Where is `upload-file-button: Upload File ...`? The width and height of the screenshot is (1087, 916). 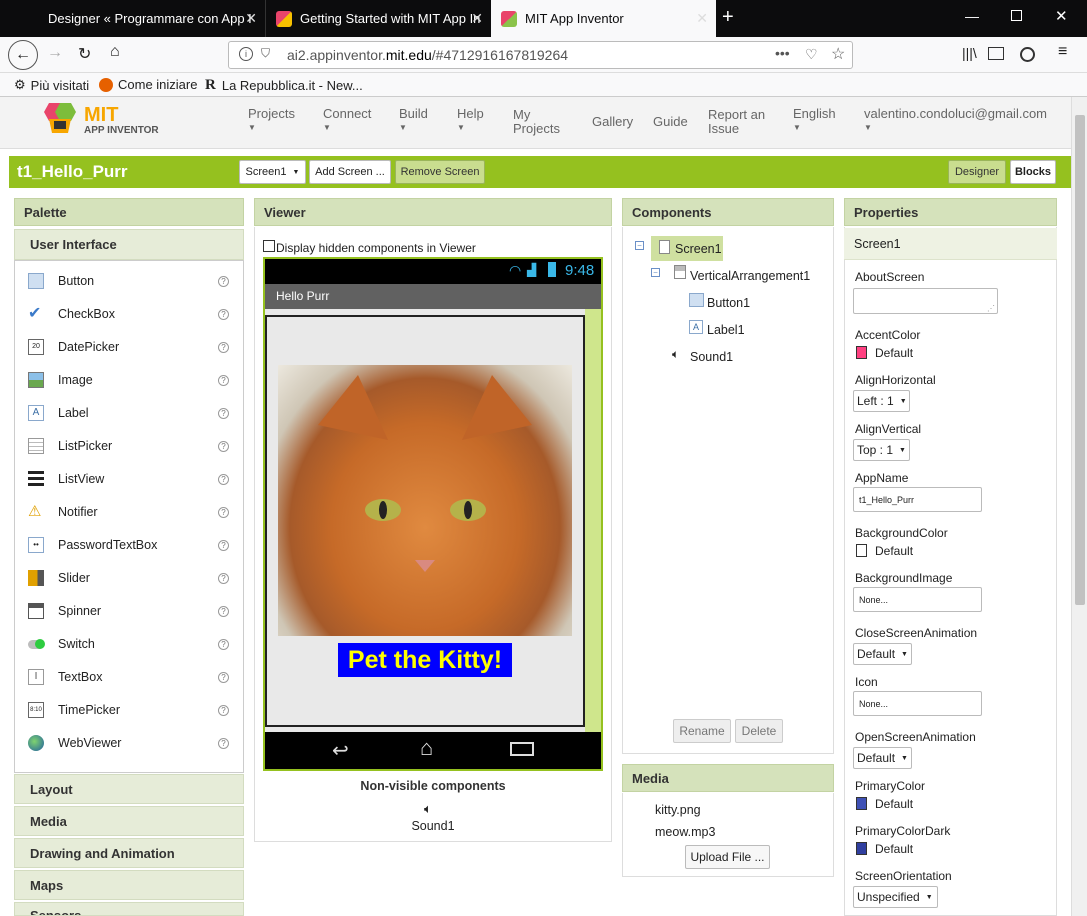 upload-file-button: Upload File ... is located at coordinates (727, 857).